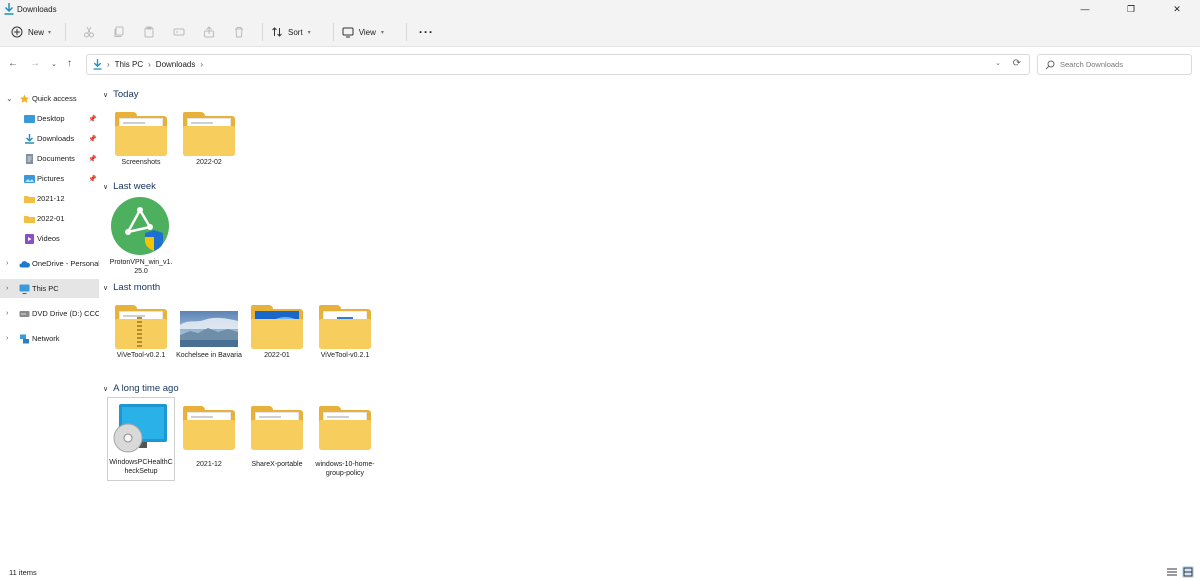  I want to click on group-title: Last week, so click(134, 186).